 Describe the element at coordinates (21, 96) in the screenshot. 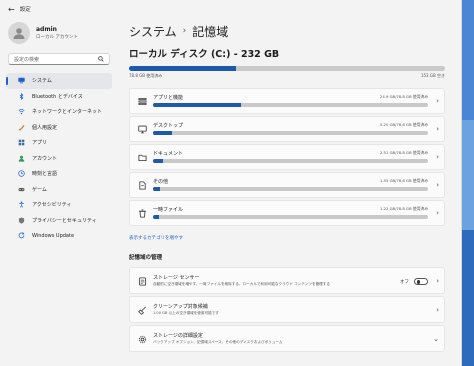

I see `bluetooth-icon` at that location.